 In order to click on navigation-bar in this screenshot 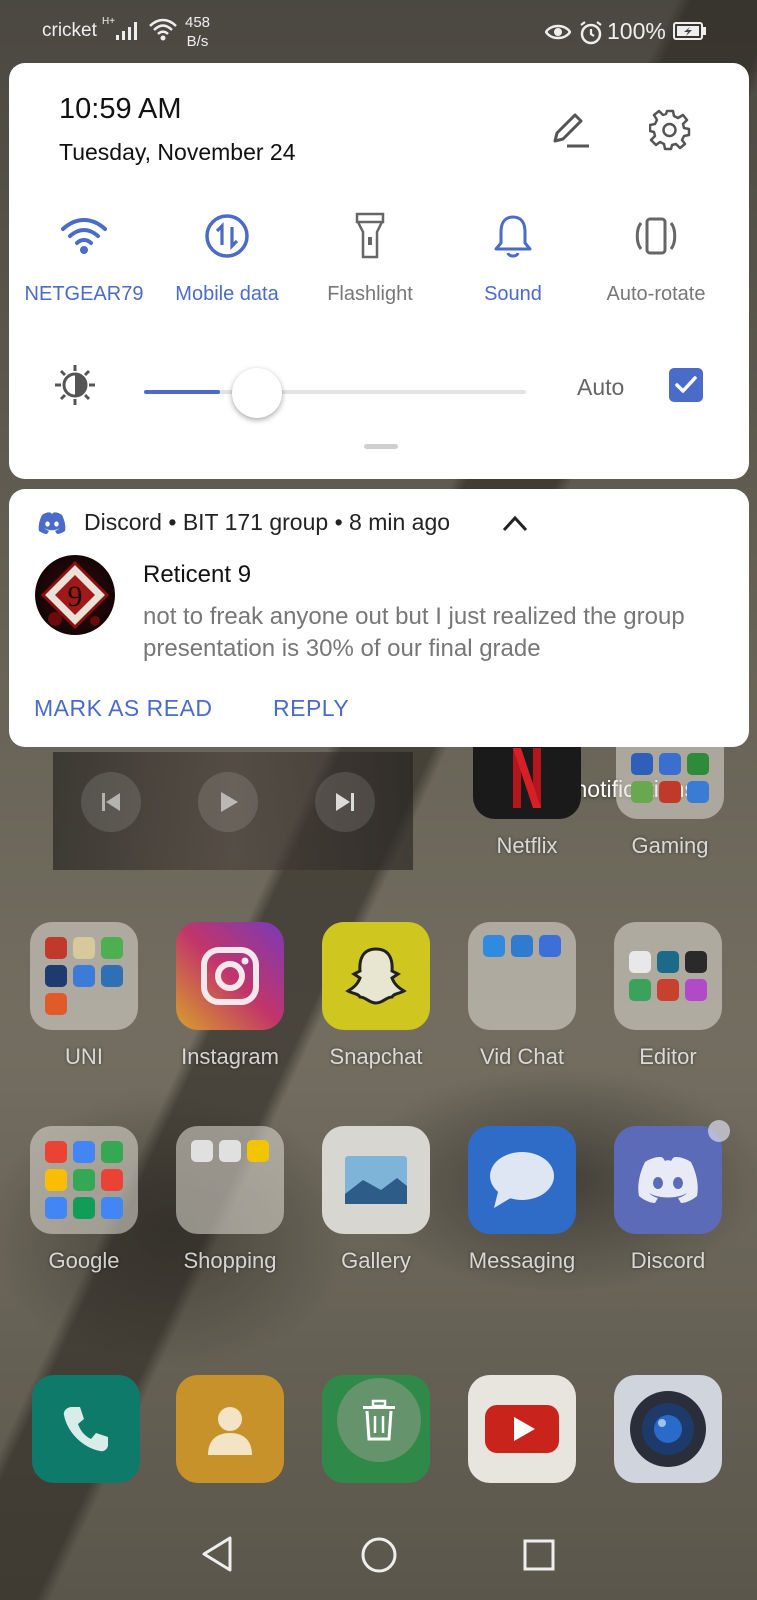, I will do `click(378, 1555)`.